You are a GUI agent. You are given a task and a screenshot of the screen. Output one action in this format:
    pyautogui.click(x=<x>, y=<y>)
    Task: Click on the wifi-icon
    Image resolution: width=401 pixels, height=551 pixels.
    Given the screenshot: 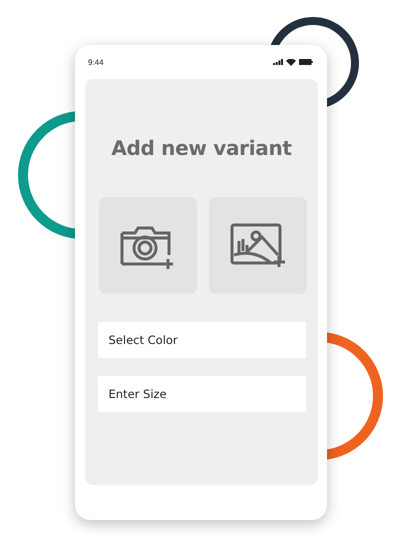 What is the action you would take?
    pyautogui.click(x=291, y=62)
    